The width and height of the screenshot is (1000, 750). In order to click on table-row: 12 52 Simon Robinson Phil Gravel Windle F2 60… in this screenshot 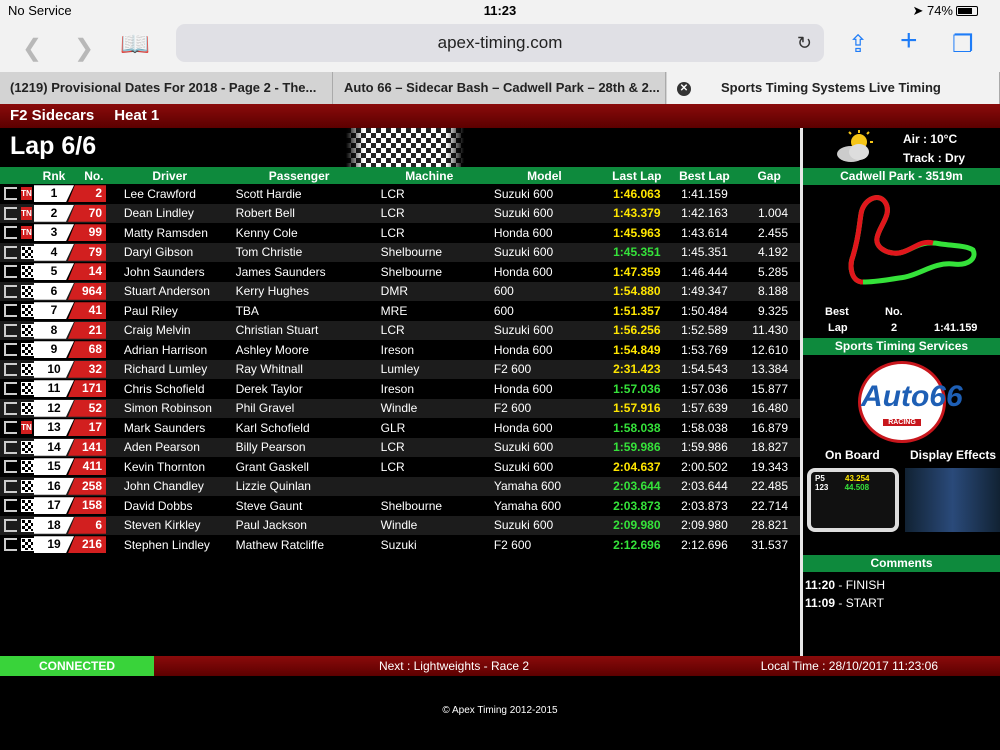, I will do `click(400, 408)`.